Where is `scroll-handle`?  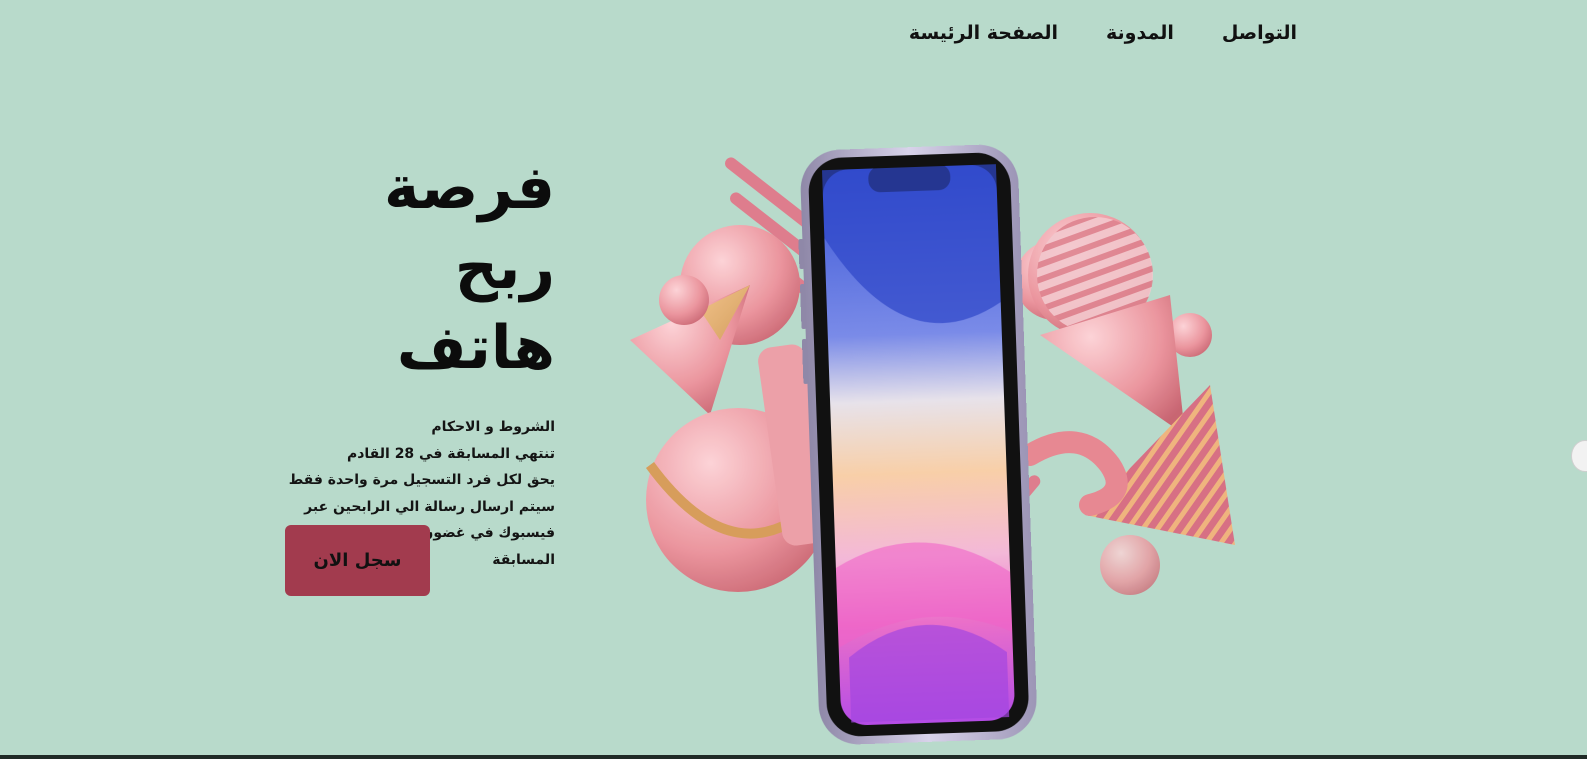 scroll-handle is located at coordinates (1579, 456).